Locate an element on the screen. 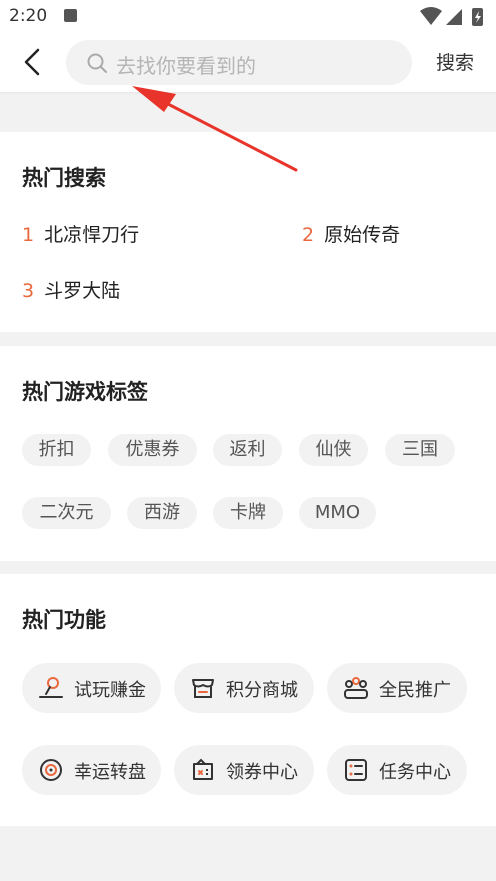  notification-icon is located at coordinates (70, 15).